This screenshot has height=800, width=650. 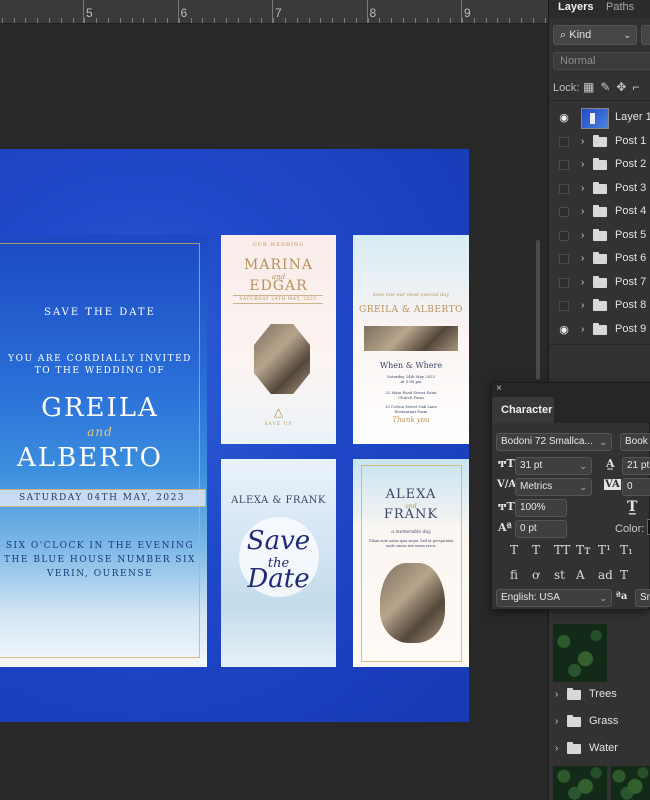 What do you see at coordinates (278, 563) in the screenshot?
I see `post-card-3: ALEXA & FRANK Save the Date` at bounding box center [278, 563].